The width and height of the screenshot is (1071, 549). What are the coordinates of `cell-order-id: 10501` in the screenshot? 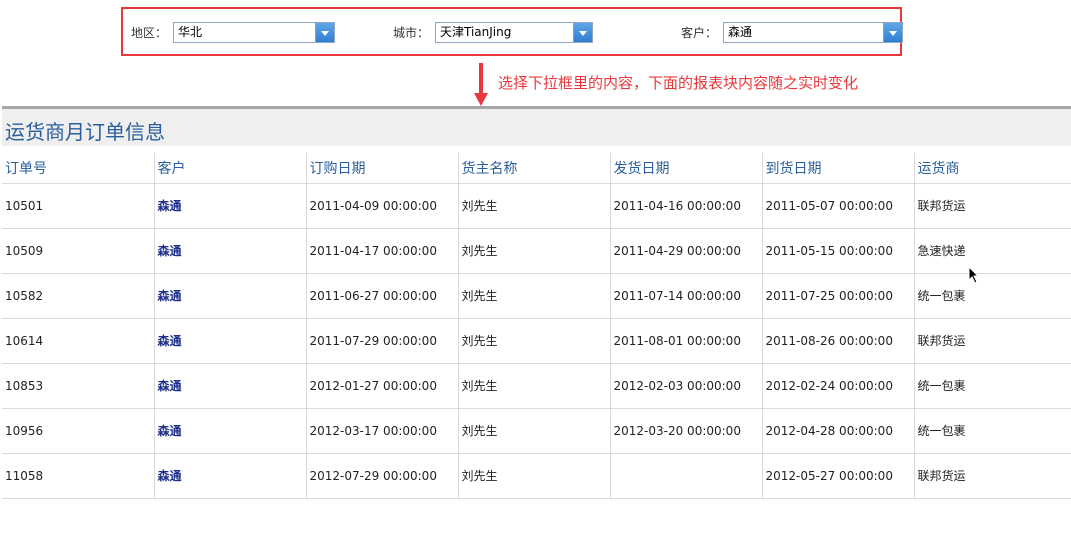 It's located at (78, 206).